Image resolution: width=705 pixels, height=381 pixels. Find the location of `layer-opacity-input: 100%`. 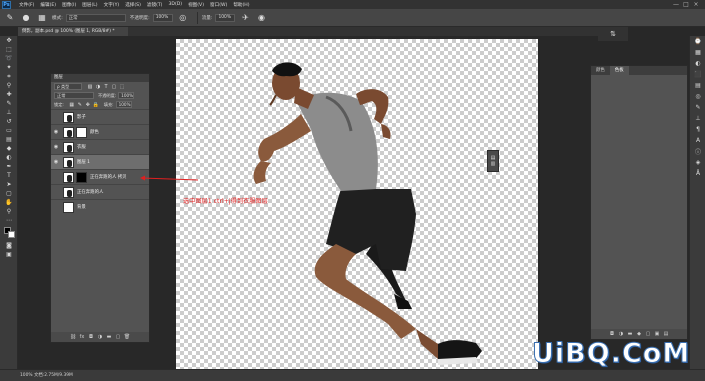

layer-opacity-input: 100% is located at coordinates (126, 95).